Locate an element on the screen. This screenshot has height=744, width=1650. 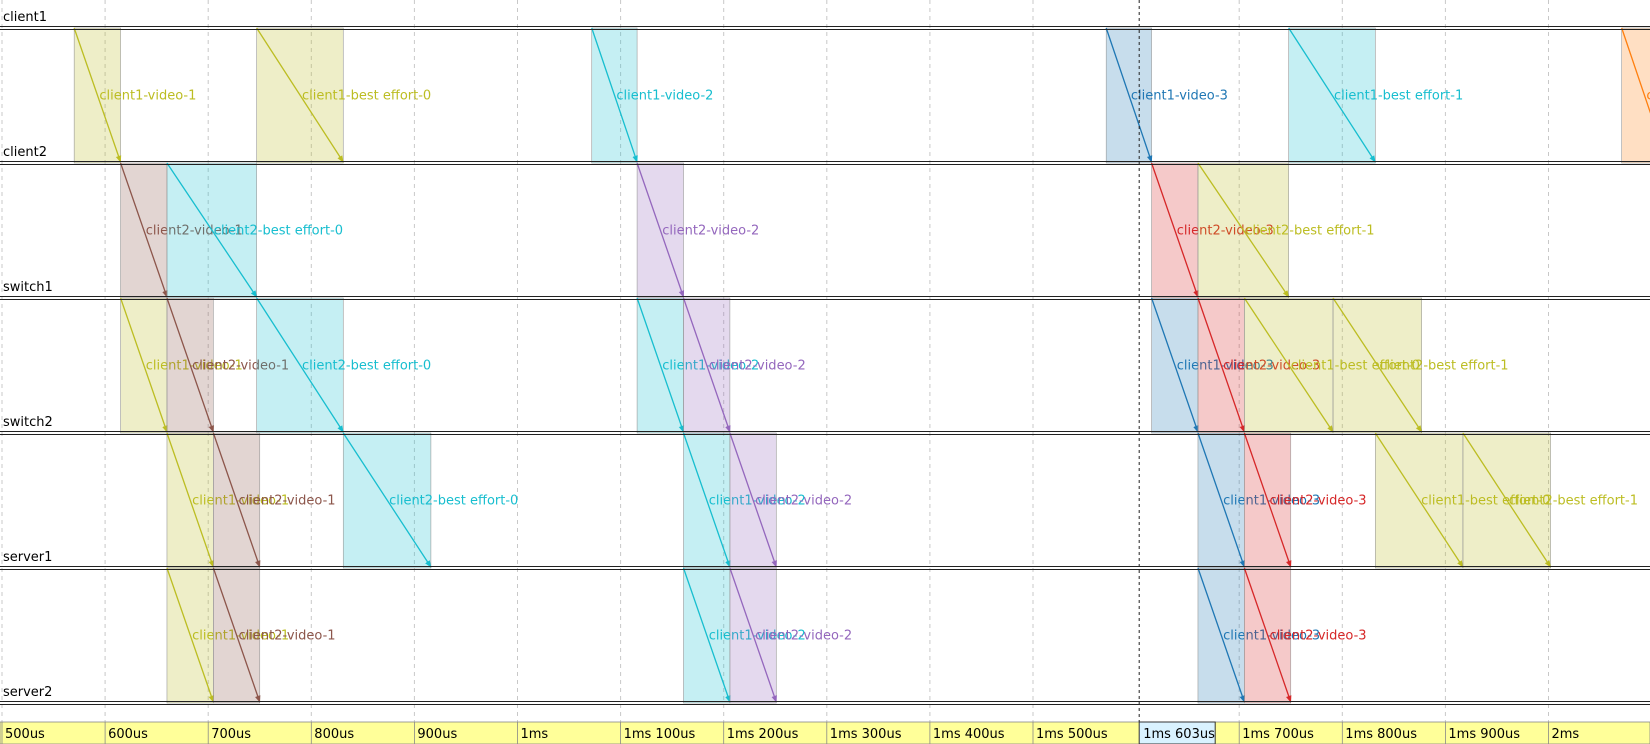
axis-tick-label: 500us is located at coordinates (25, 734).